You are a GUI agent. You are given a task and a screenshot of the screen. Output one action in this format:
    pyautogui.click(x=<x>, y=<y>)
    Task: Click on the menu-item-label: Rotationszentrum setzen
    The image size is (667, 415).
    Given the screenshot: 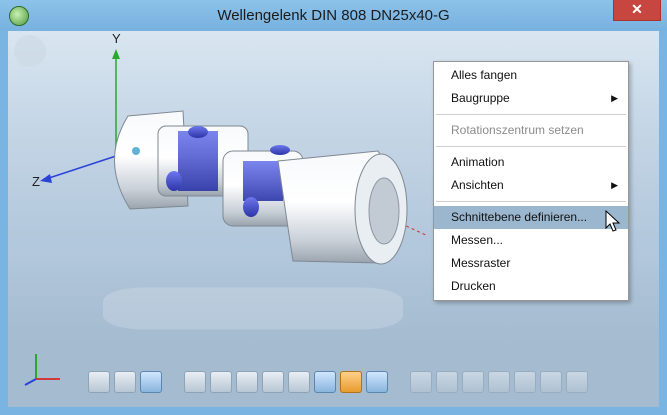 What is the action you would take?
    pyautogui.click(x=517, y=130)
    